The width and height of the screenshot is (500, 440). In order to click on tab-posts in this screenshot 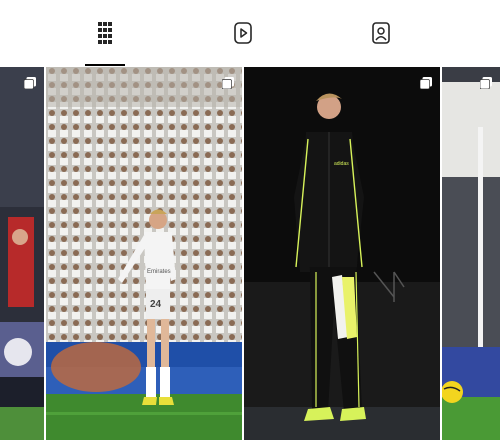, I will do `click(105, 33)`.